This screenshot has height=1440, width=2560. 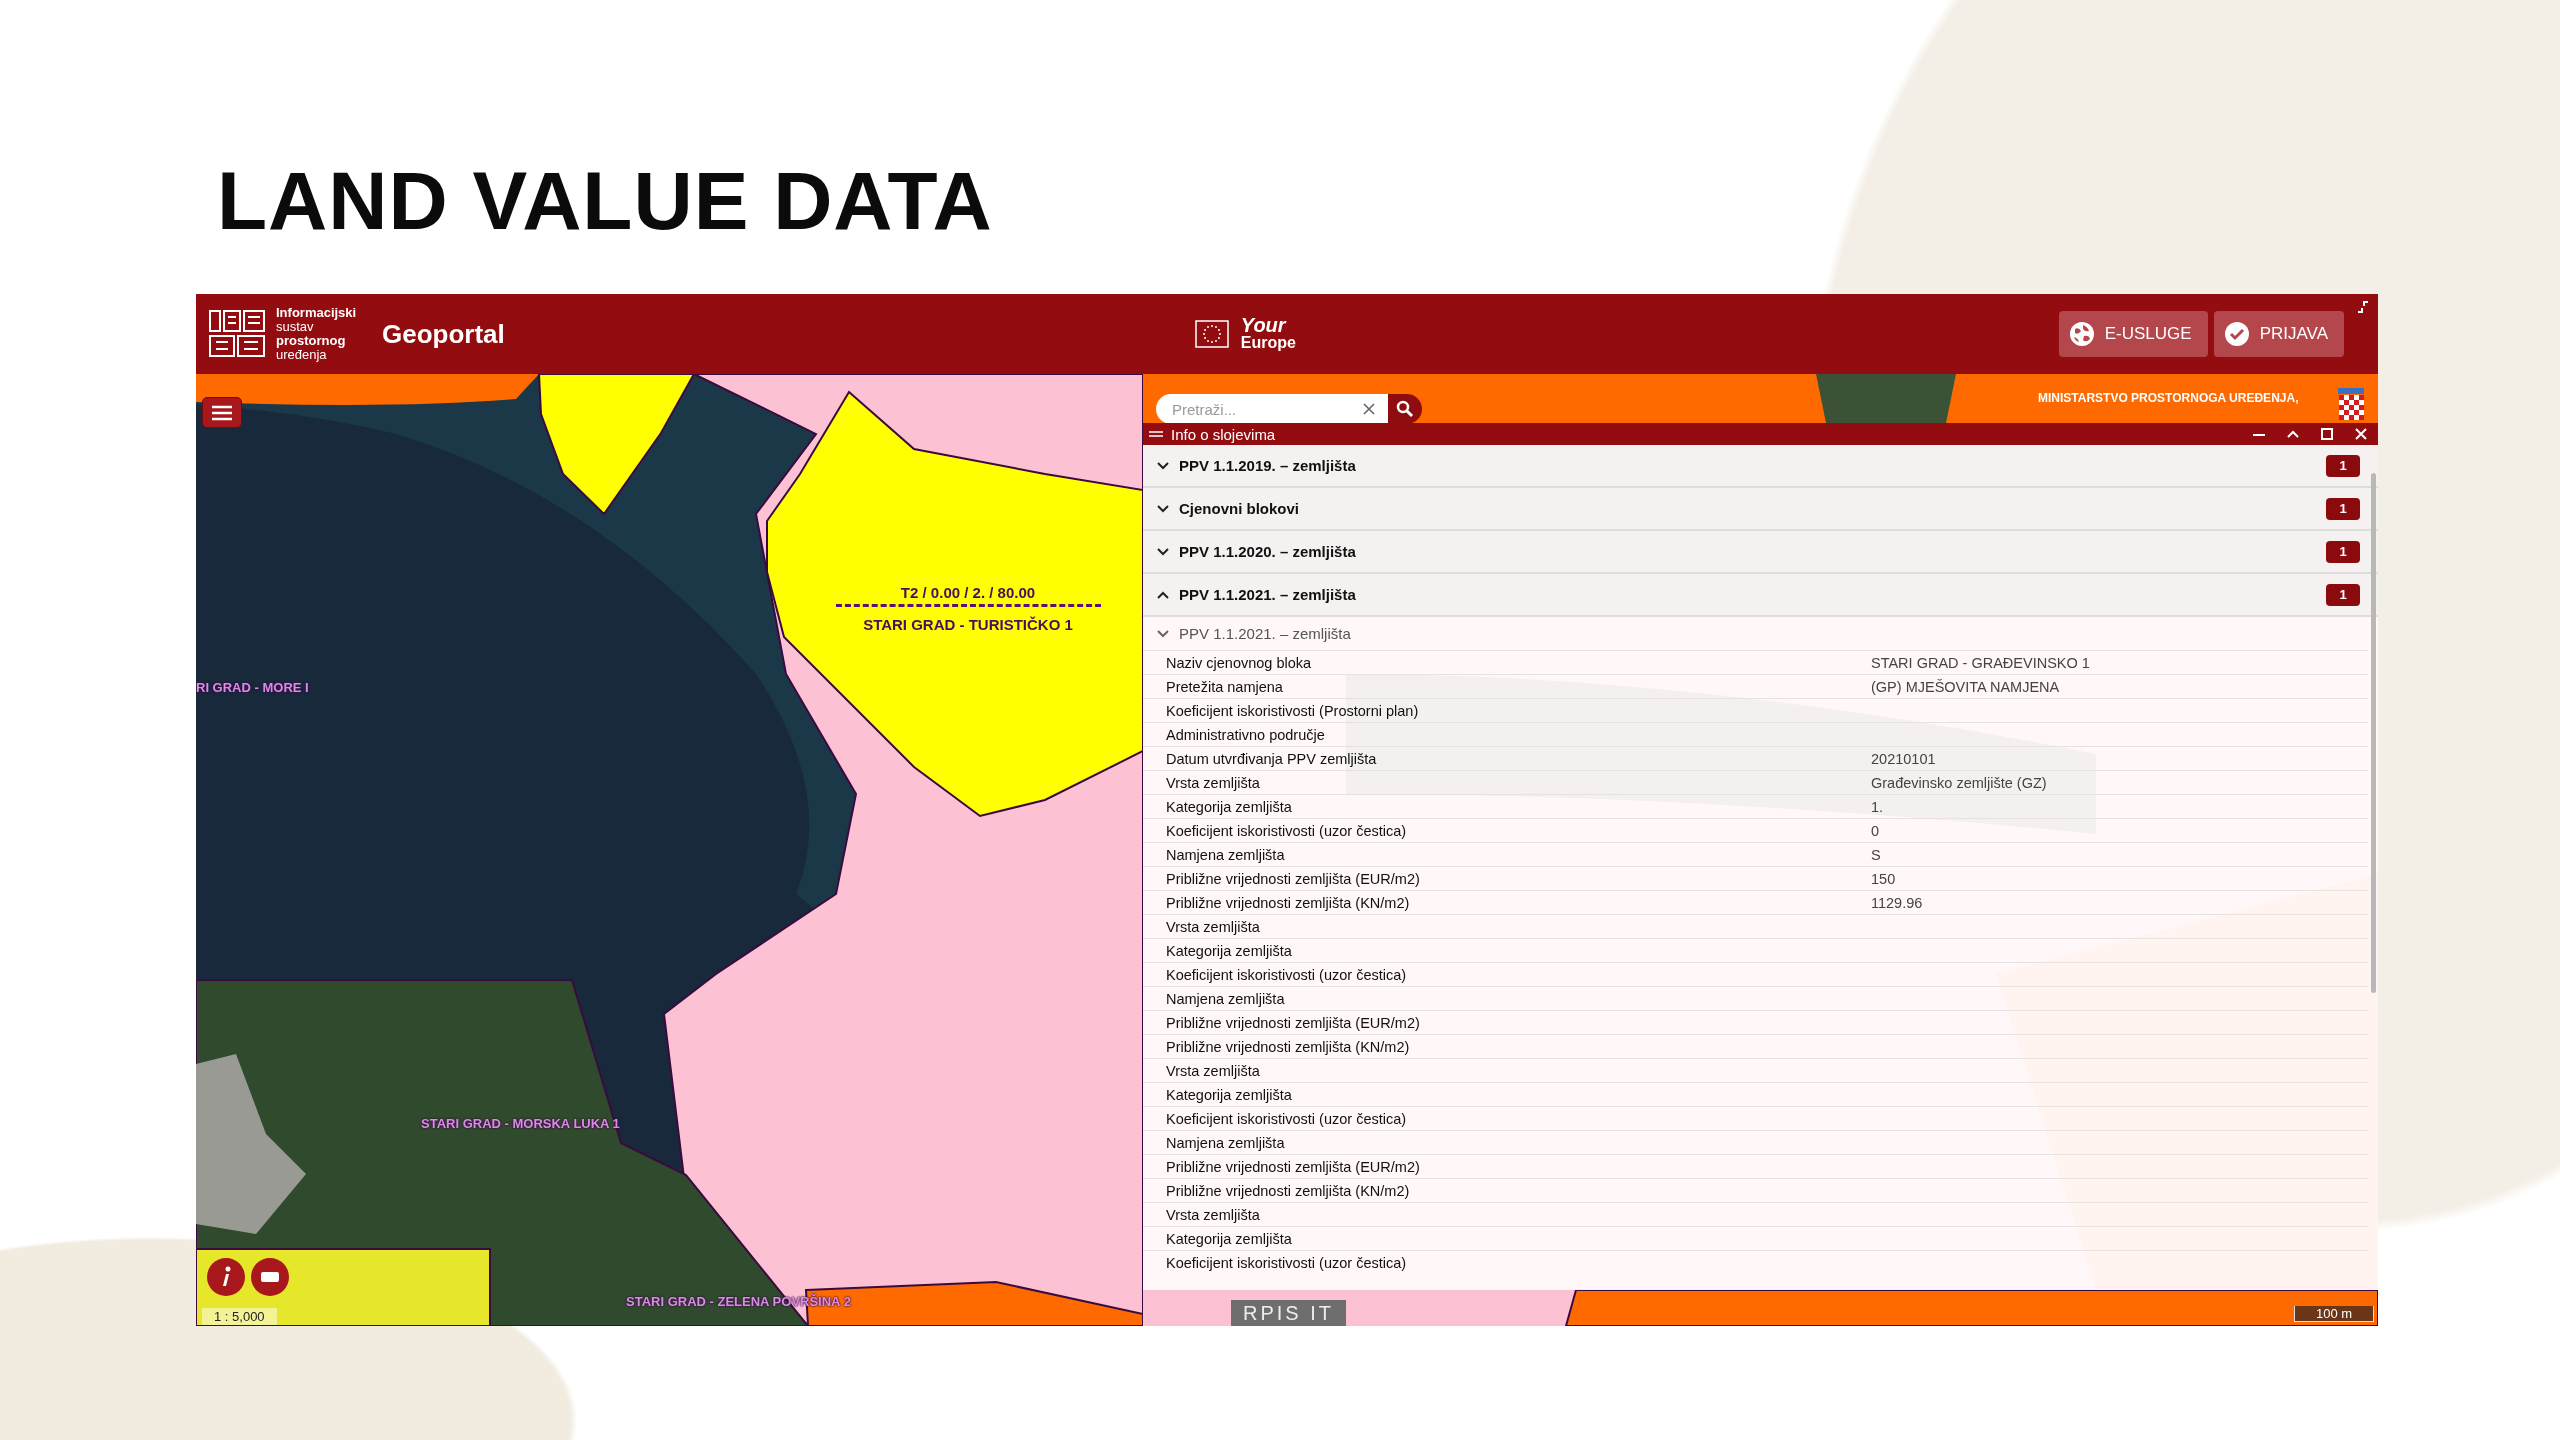 What do you see at coordinates (1760, 633) in the screenshot?
I see `subsection-header: PPV 1.1.2021. – zemljišta` at bounding box center [1760, 633].